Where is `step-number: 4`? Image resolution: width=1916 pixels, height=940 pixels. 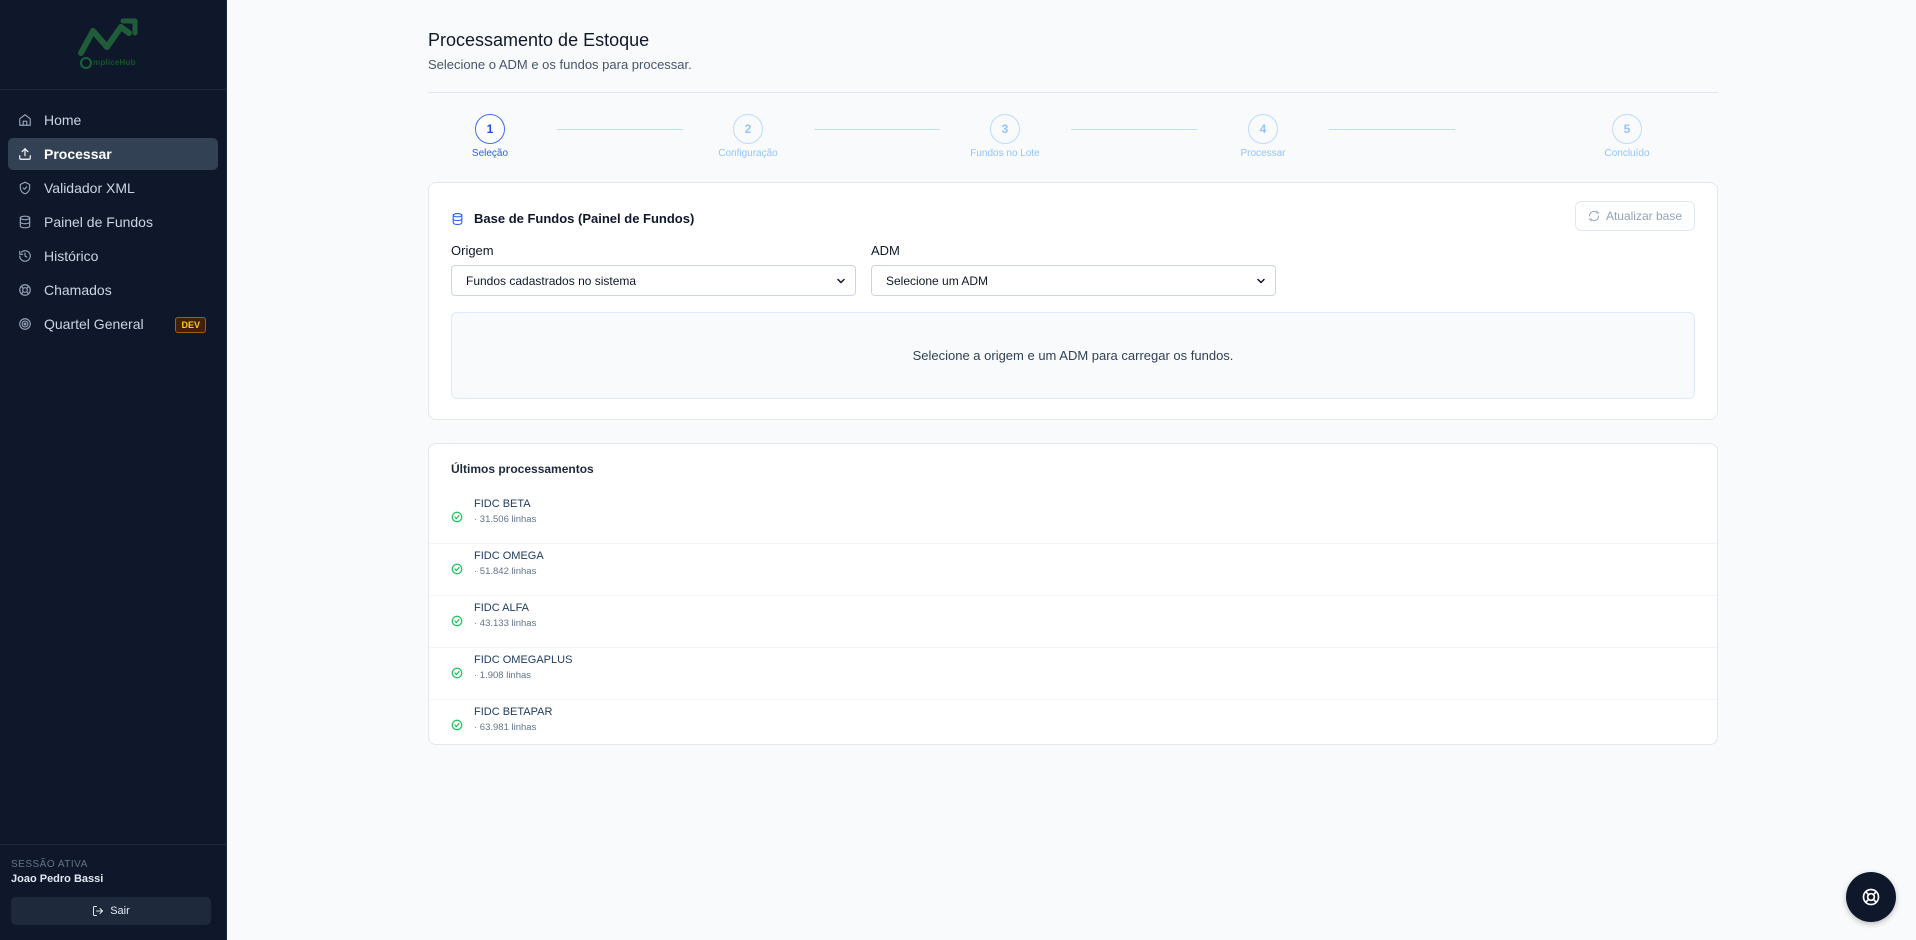 step-number: 4 is located at coordinates (1263, 129).